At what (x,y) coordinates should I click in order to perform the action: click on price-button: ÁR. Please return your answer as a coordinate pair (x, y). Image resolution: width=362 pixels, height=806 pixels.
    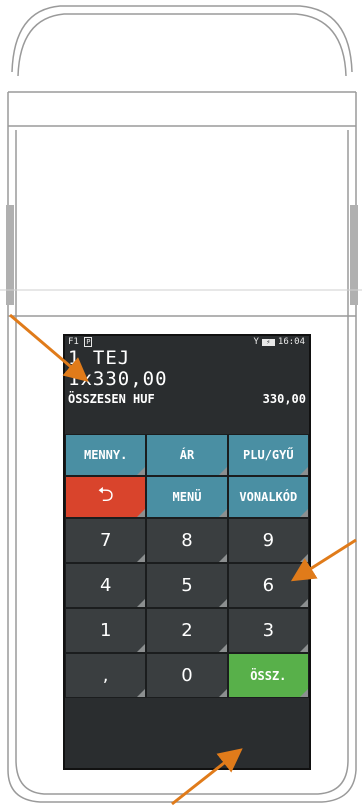
    Looking at the image, I should click on (187, 455).